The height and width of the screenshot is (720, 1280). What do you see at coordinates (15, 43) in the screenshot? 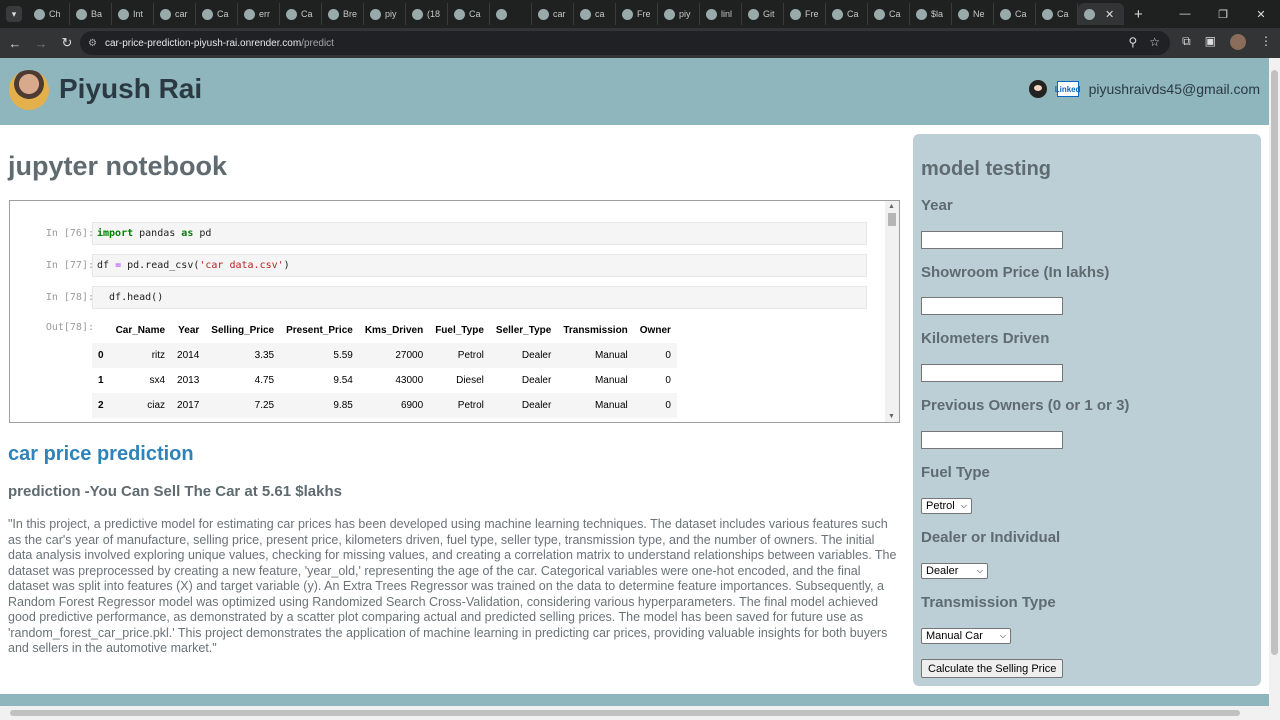
I see `back-icon: ←` at bounding box center [15, 43].